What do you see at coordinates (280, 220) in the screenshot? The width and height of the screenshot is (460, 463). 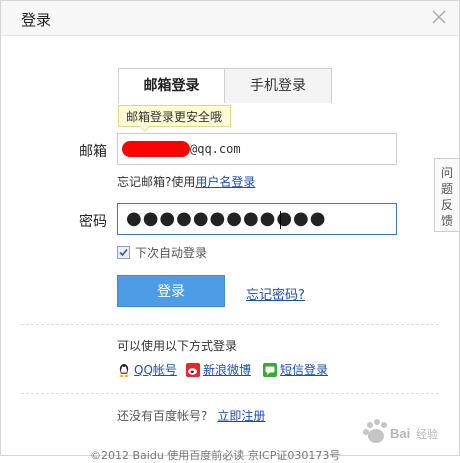 I see `text-caret` at bounding box center [280, 220].